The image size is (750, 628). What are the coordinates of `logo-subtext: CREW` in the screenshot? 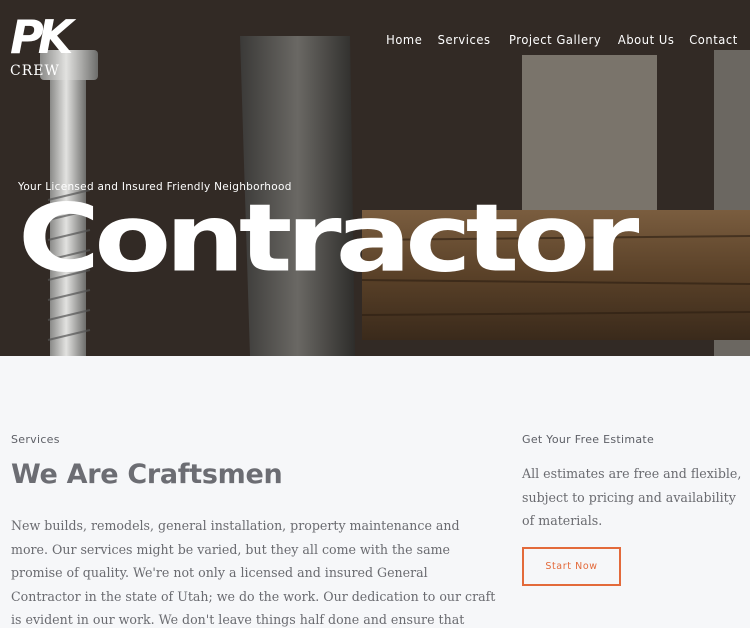 It's located at (35, 71).